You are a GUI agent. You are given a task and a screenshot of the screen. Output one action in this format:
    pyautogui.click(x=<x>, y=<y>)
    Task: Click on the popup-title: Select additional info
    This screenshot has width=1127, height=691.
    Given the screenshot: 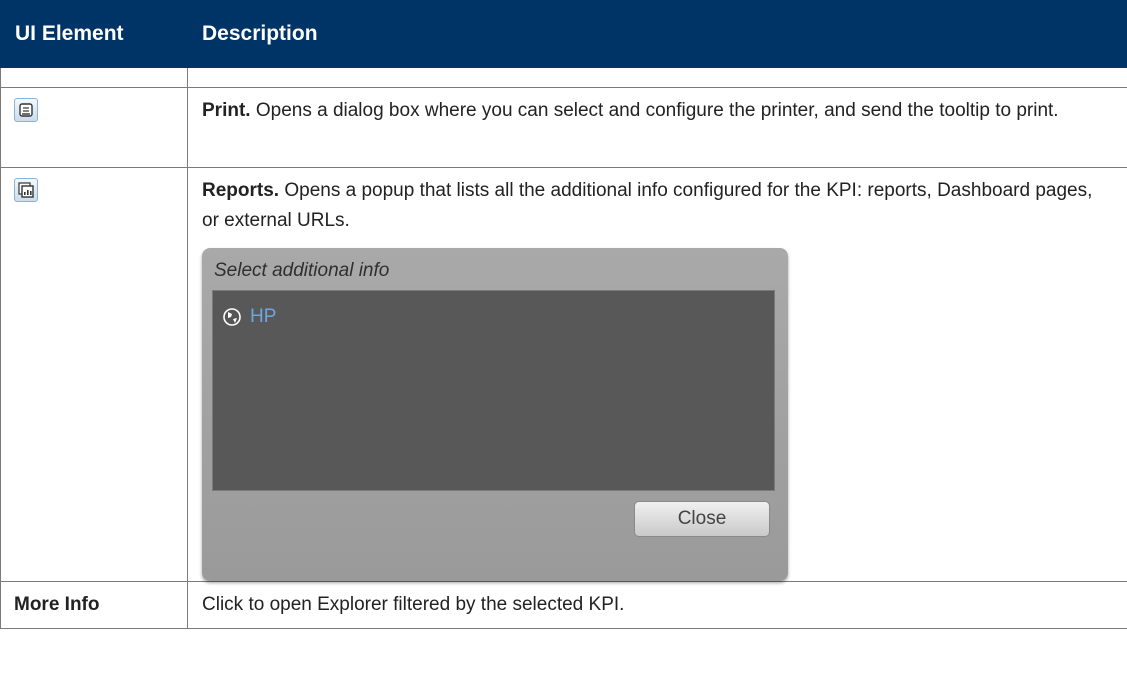 What is the action you would take?
    pyautogui.click(x=302, y=270)
    